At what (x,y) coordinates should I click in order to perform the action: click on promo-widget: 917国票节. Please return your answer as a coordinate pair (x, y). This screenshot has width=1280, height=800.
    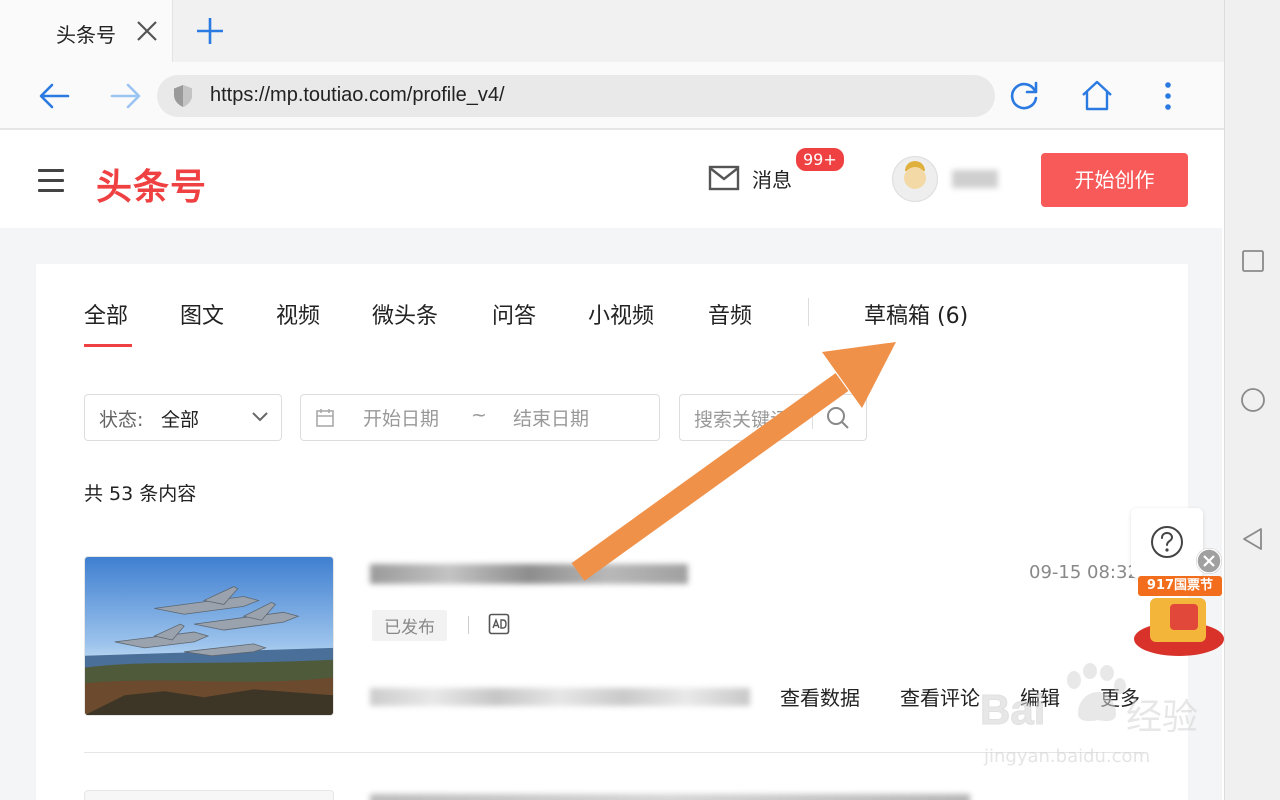
    Looking at the image, I should click on (1178, 604).